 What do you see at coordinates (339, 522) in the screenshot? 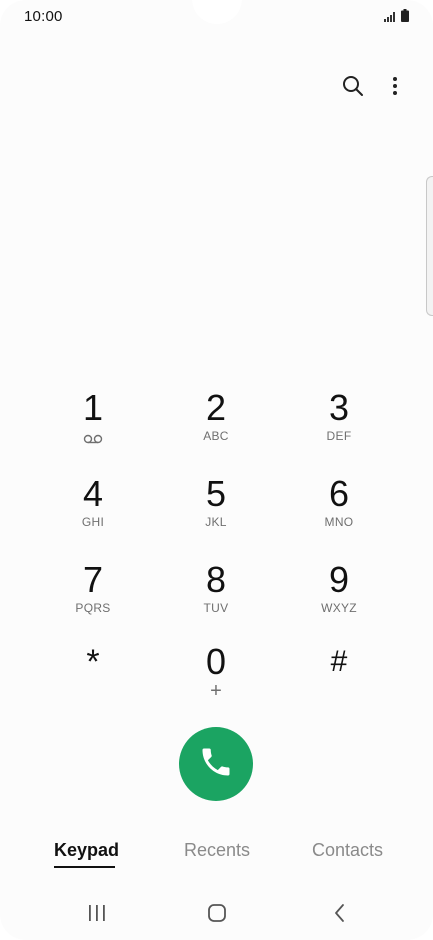
I see `key-letters: MNO` at bounding box center [339, 522].